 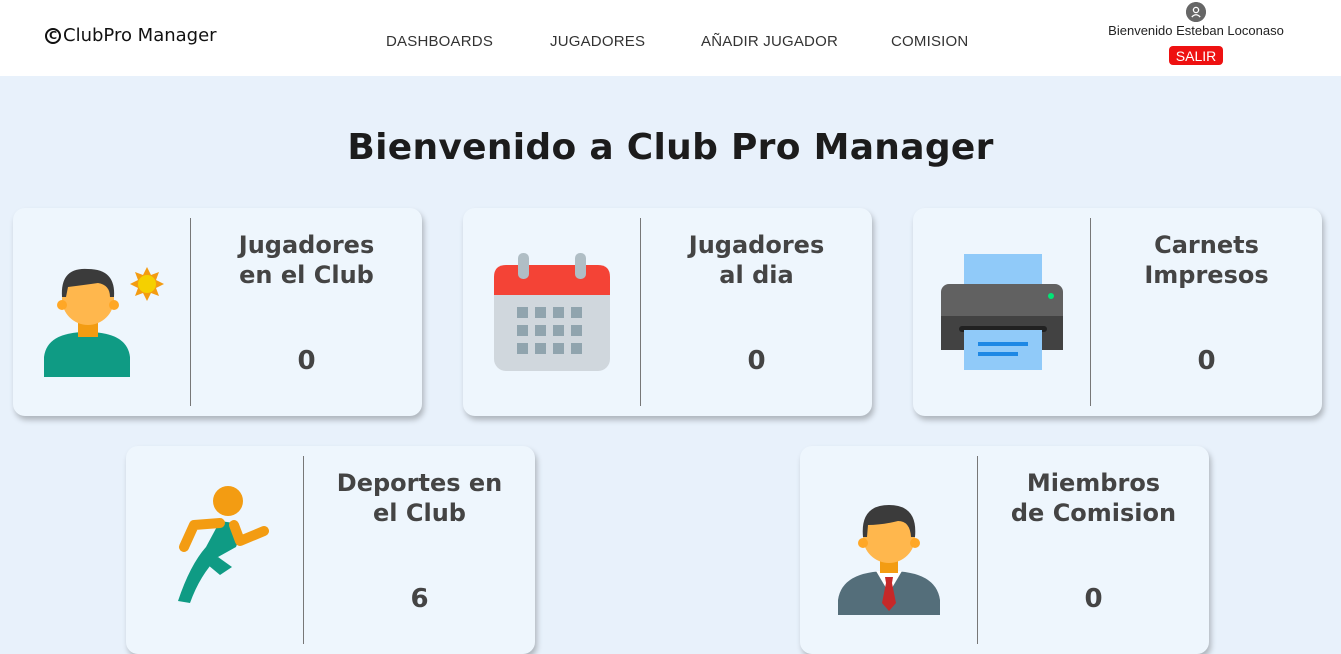 I want to click on user-box: Bienvenido Esteban Loconaso SALIR, so click(x=1196, y=34).